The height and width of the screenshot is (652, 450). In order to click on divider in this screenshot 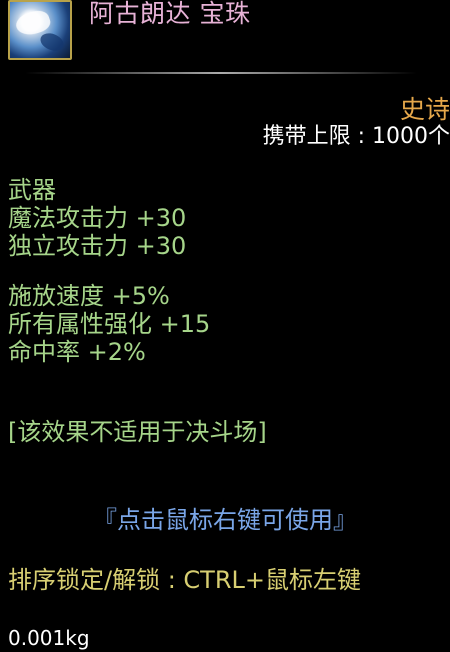, I will do `click(221, 73)`.